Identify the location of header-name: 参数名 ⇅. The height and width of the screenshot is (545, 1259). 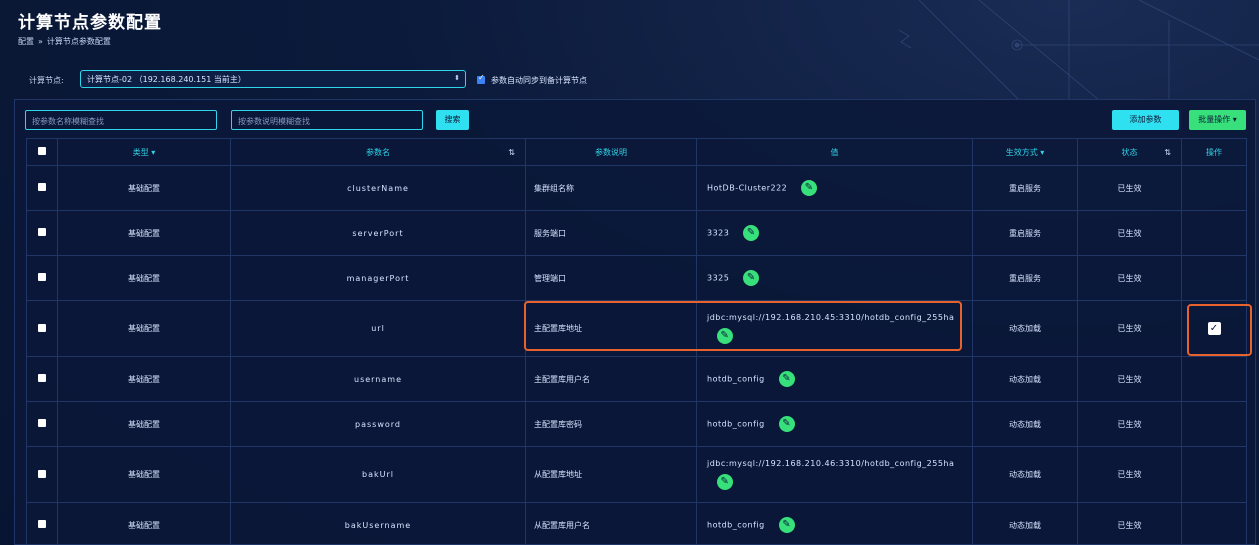
(378, 152).